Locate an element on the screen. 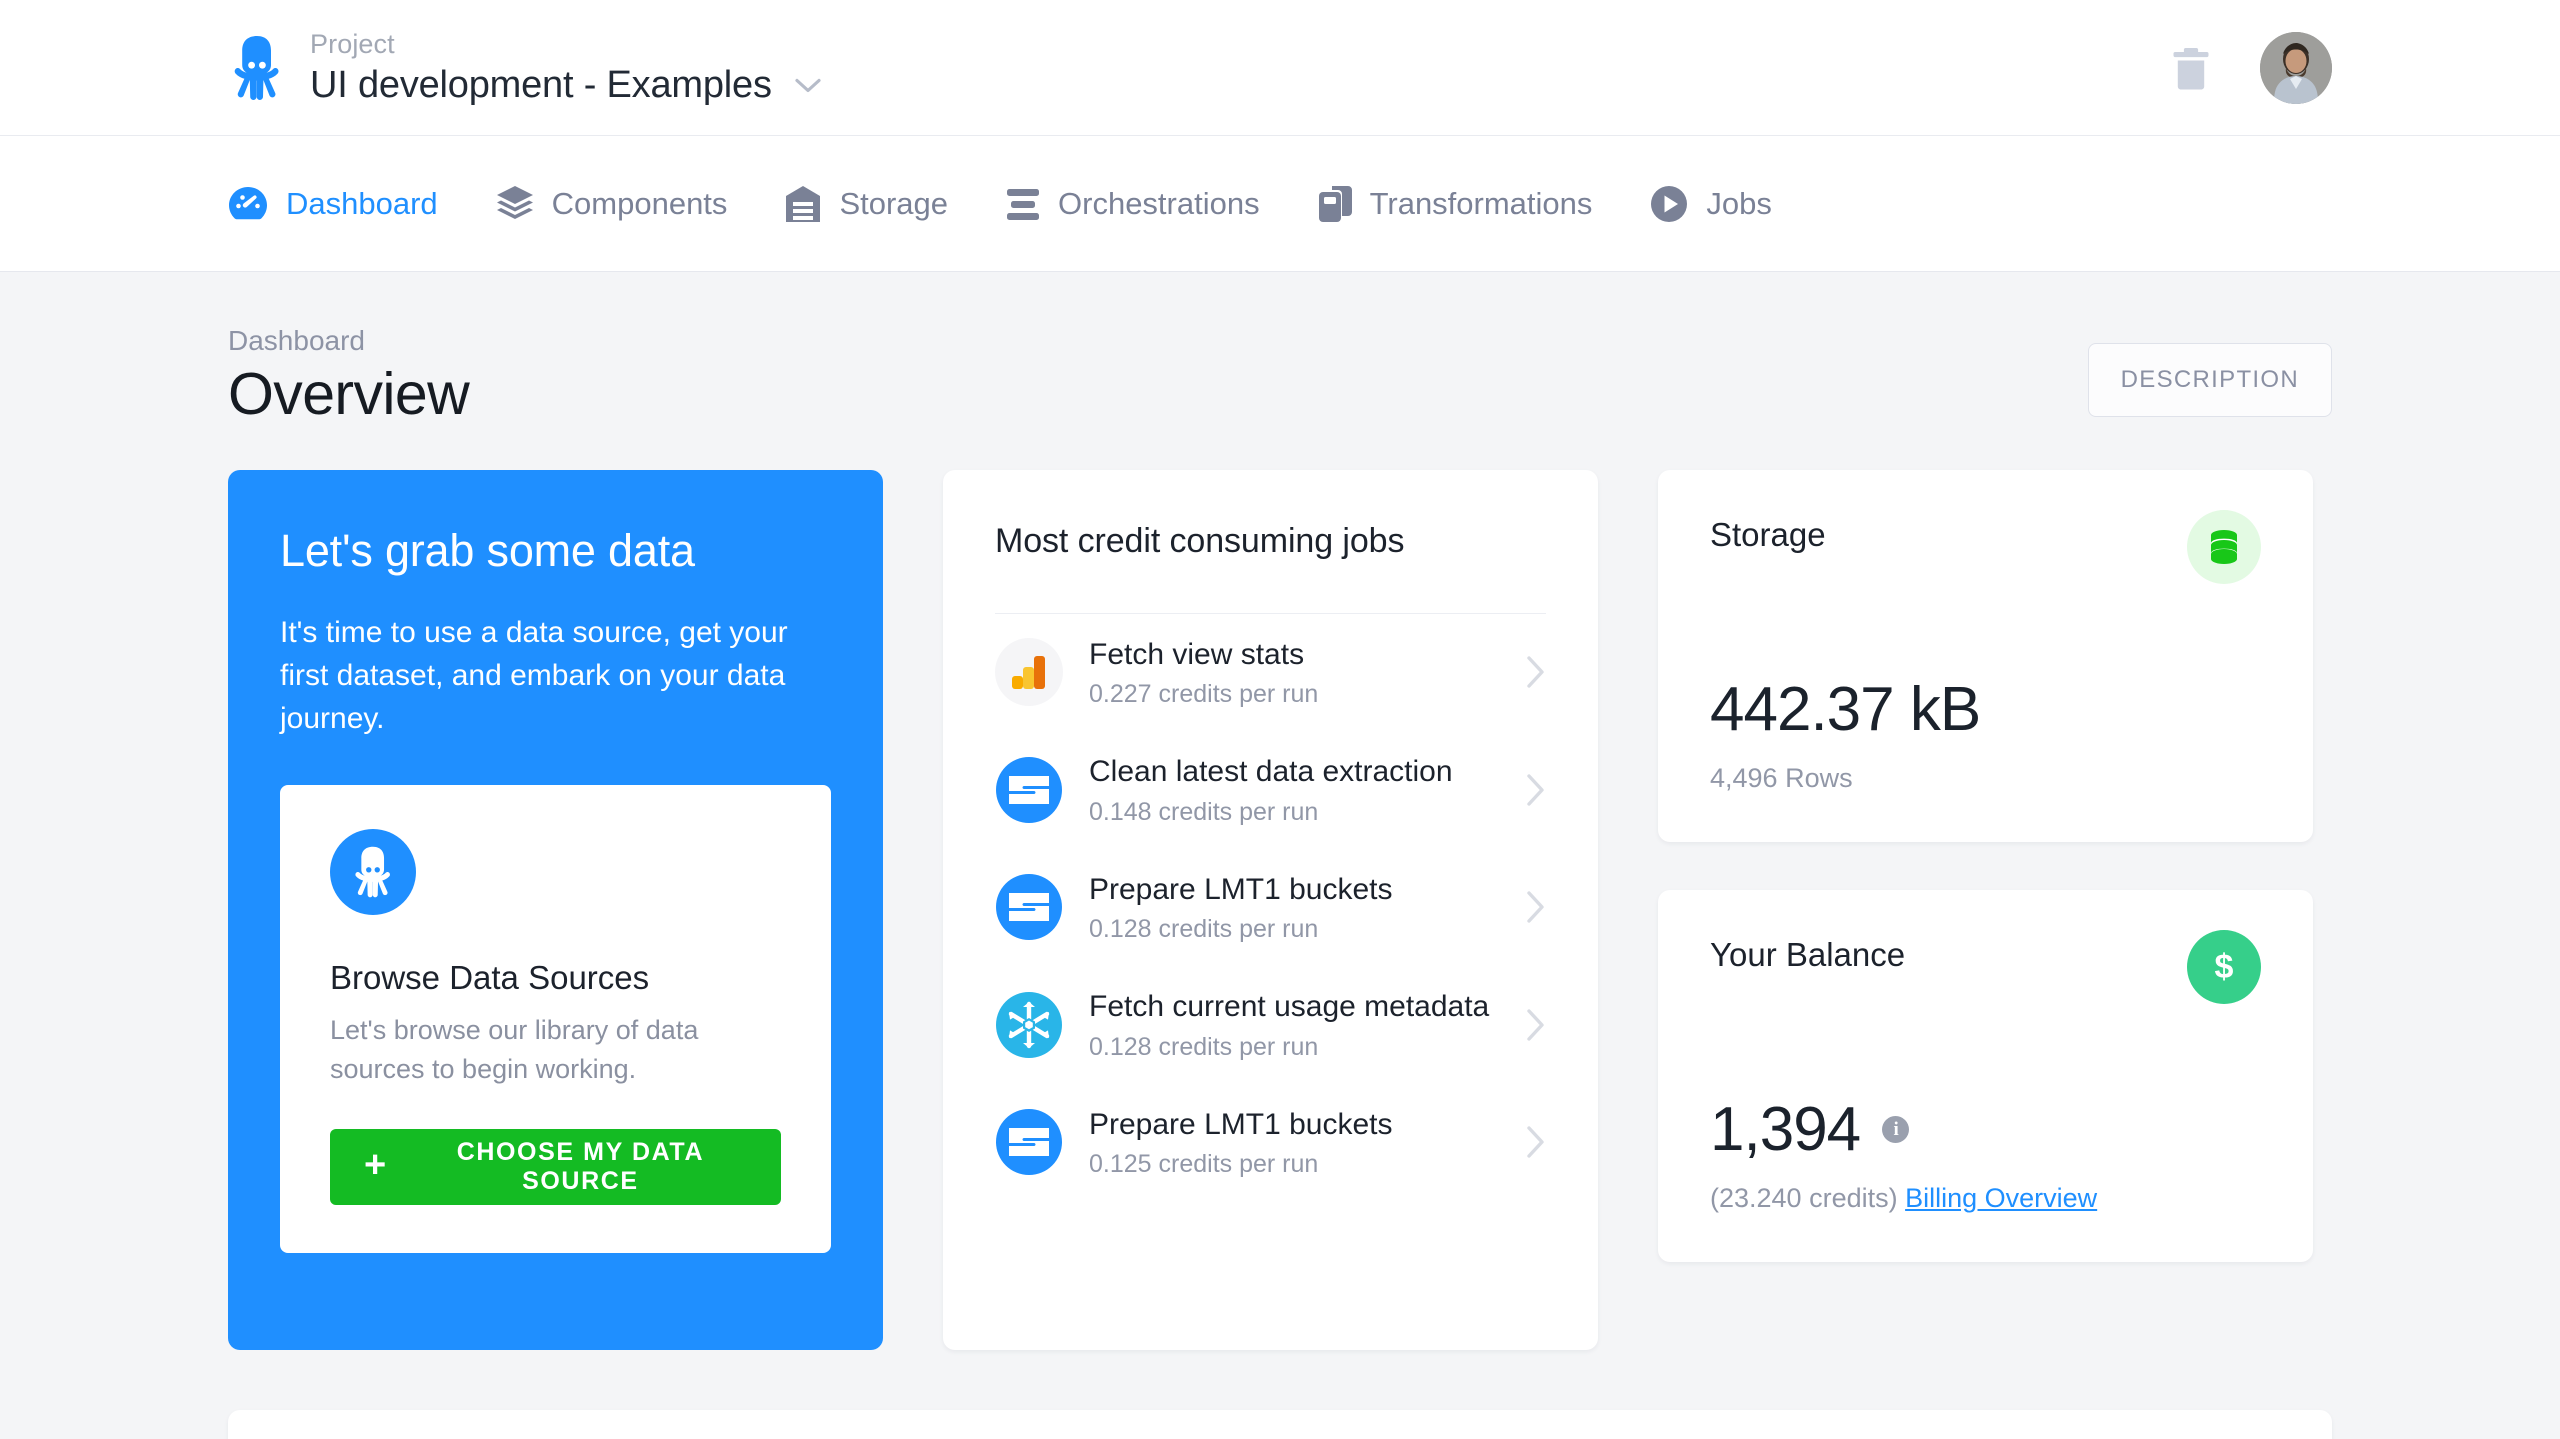 This screenshot has height=1439, width=2560. nav-label-storage: Storage is located at coordinates (894, 203).